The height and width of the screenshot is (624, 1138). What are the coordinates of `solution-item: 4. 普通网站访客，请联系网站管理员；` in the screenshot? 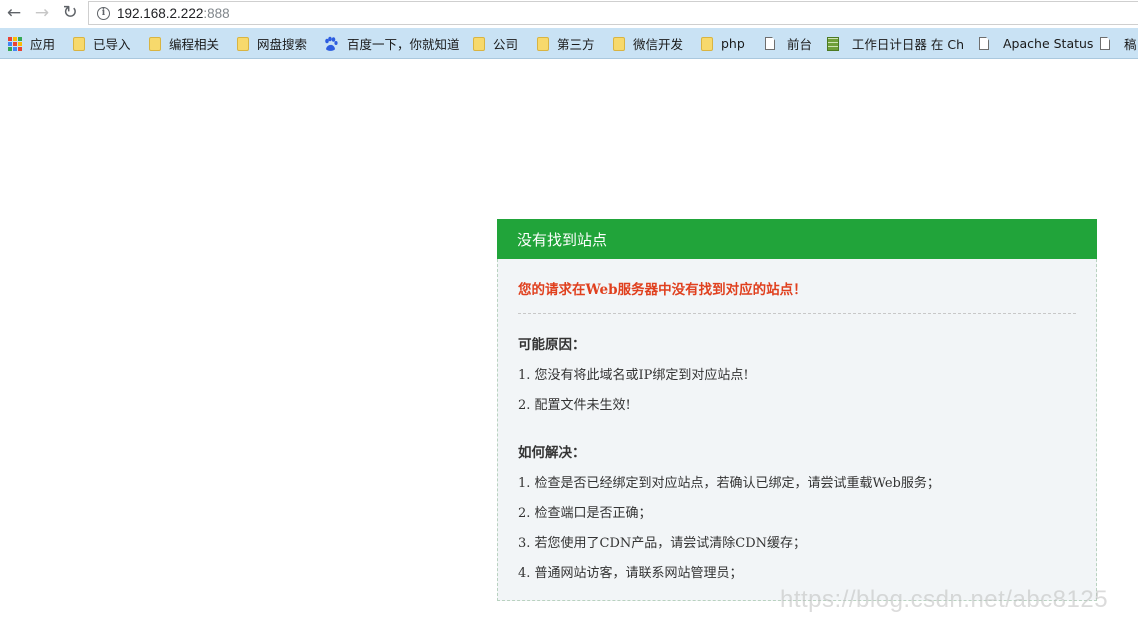 It's located at (630, 573).